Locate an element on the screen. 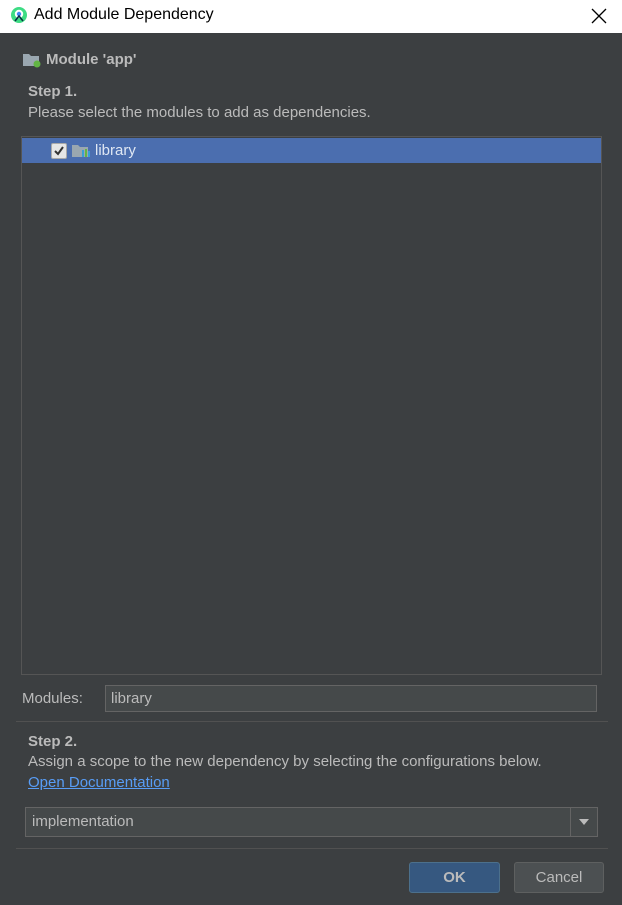 The width and height of the screenshot is (622, 905). android-studio-icon is located at coordinates (19, 15).